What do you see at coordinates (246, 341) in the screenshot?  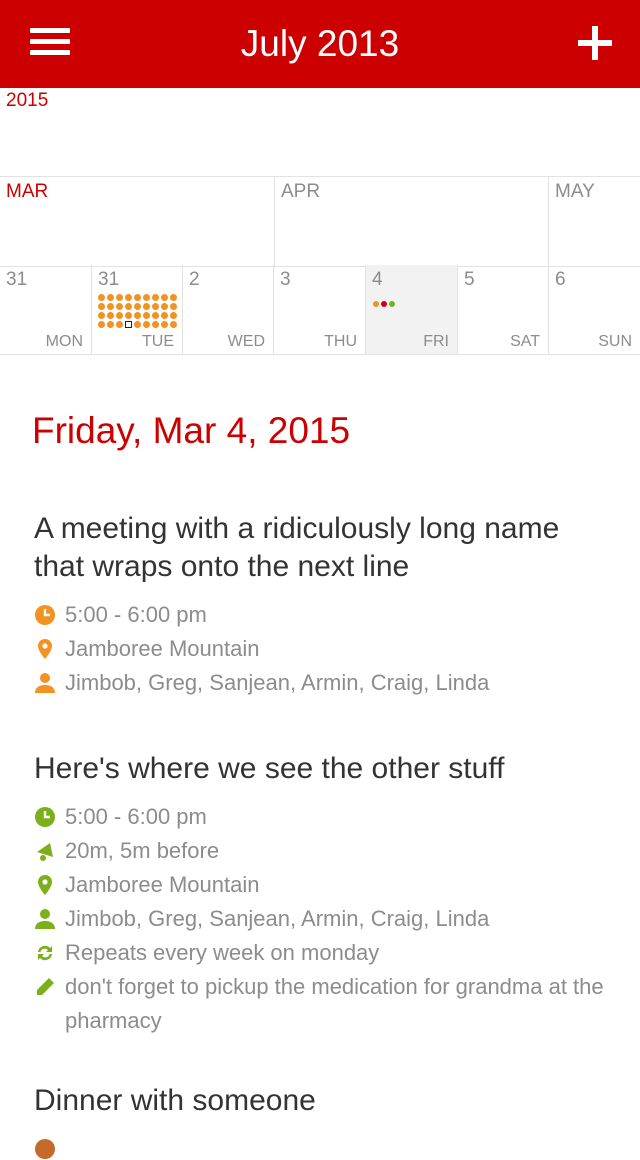 I see `weekday-label: WED` at bounding box center [246, 341].